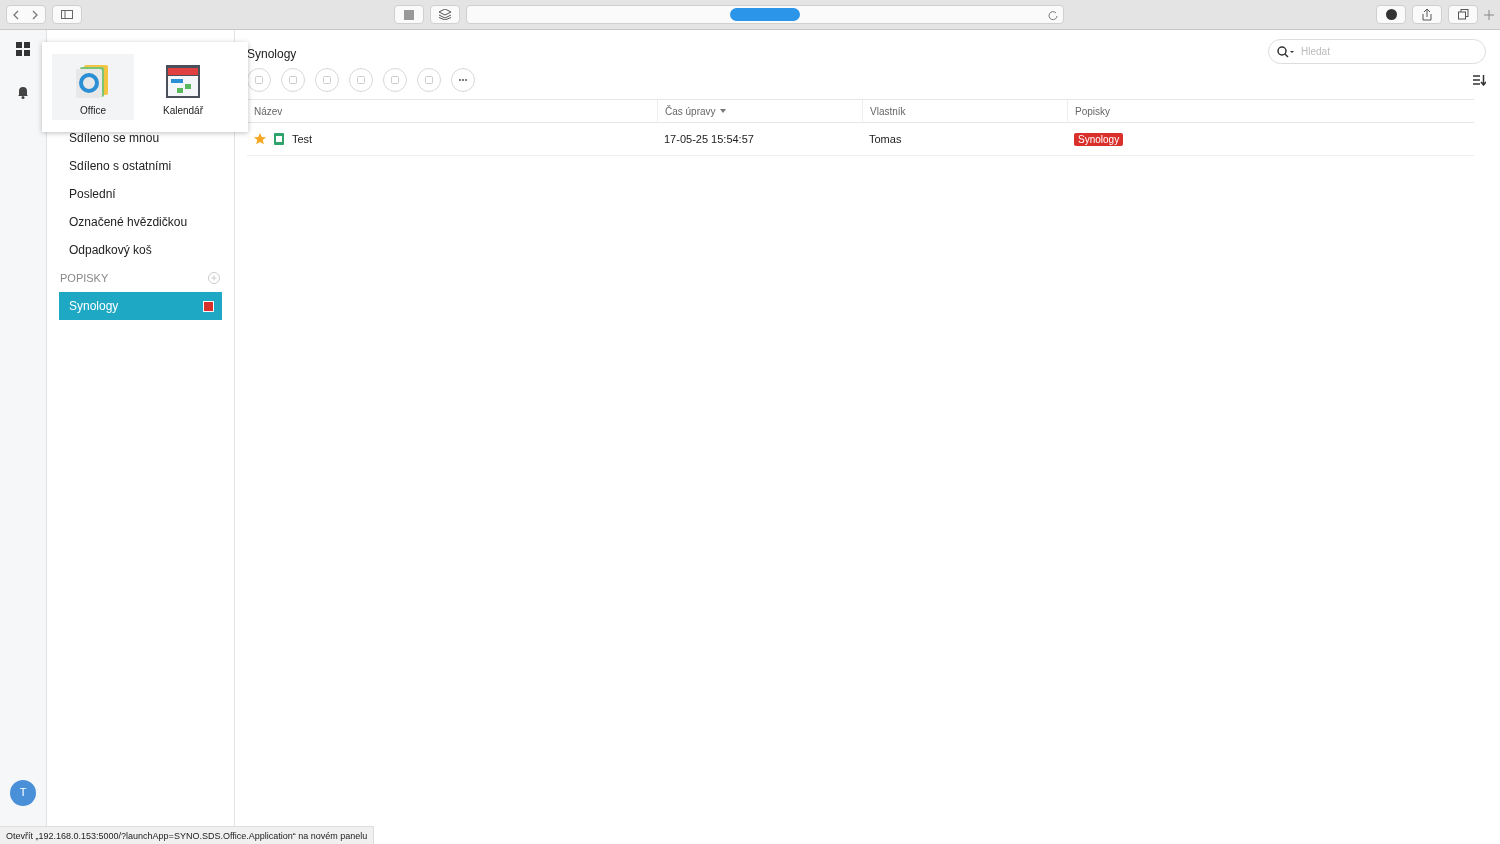 This screenshot has height=844, width=1500. What do you see at coordinates (964, 111) in the screenshot?
I see `column-header: Vlastník` at bounding box center [964, 111].